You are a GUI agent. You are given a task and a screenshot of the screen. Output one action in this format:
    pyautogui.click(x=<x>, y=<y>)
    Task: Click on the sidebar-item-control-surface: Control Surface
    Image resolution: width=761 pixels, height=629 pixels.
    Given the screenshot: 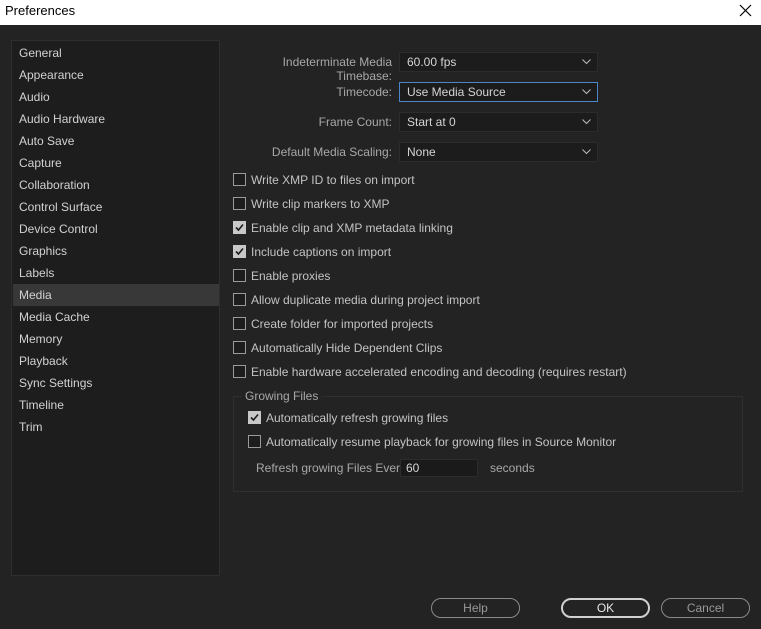 What is the action you would take?
    pyautogui.click(x=116, y=207)
    